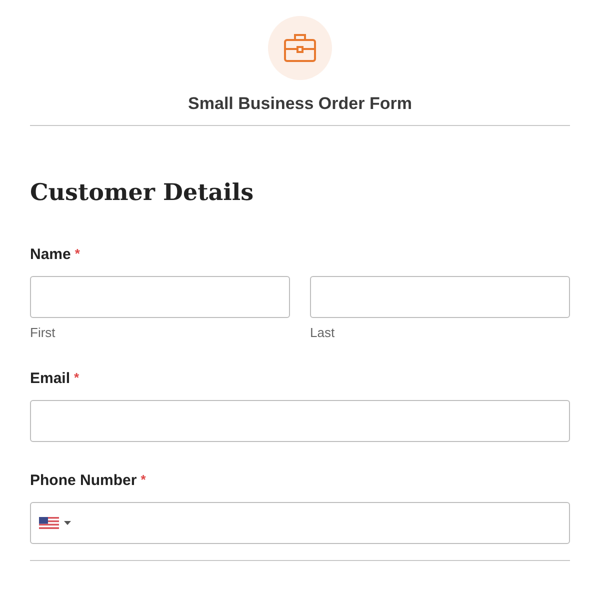  Describe the element at coordinates (323, 332) in the screenshot. I see `sublabel: Last` at that location.